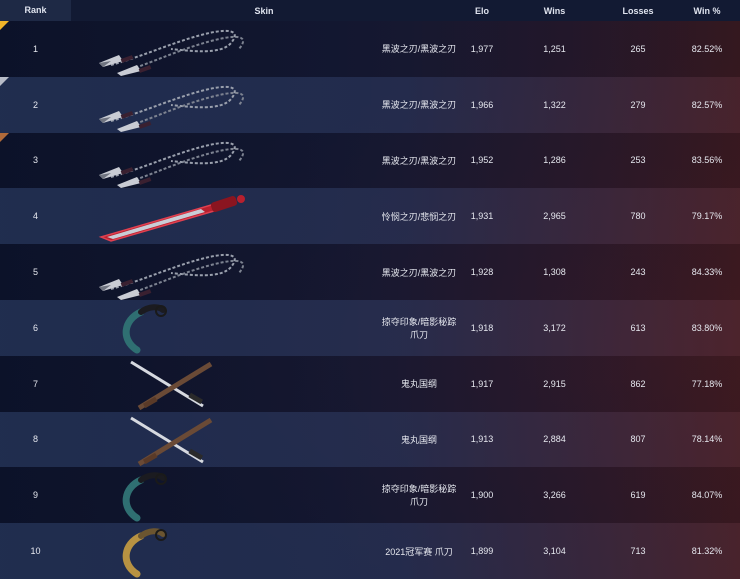 The height and width of the screenshot is (579, 740). I want to click on wins-cell: 2,965, so click(554, 216).